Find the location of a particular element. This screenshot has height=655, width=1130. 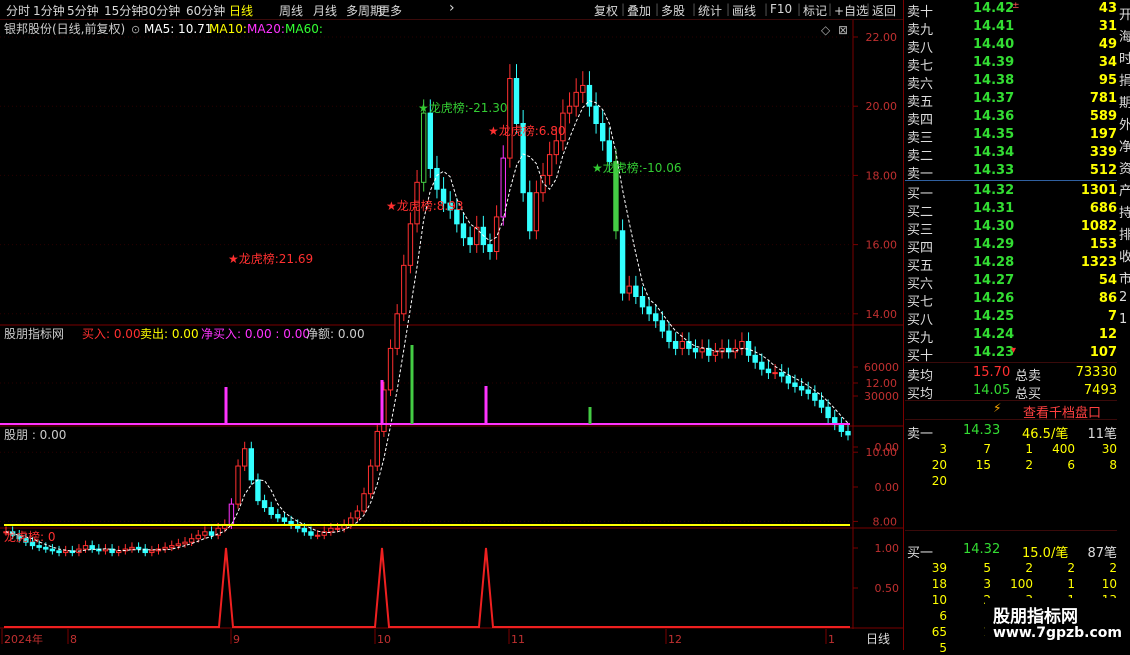

bid-row: 买八 14.25 7 is located at coordinates (1011, 318).